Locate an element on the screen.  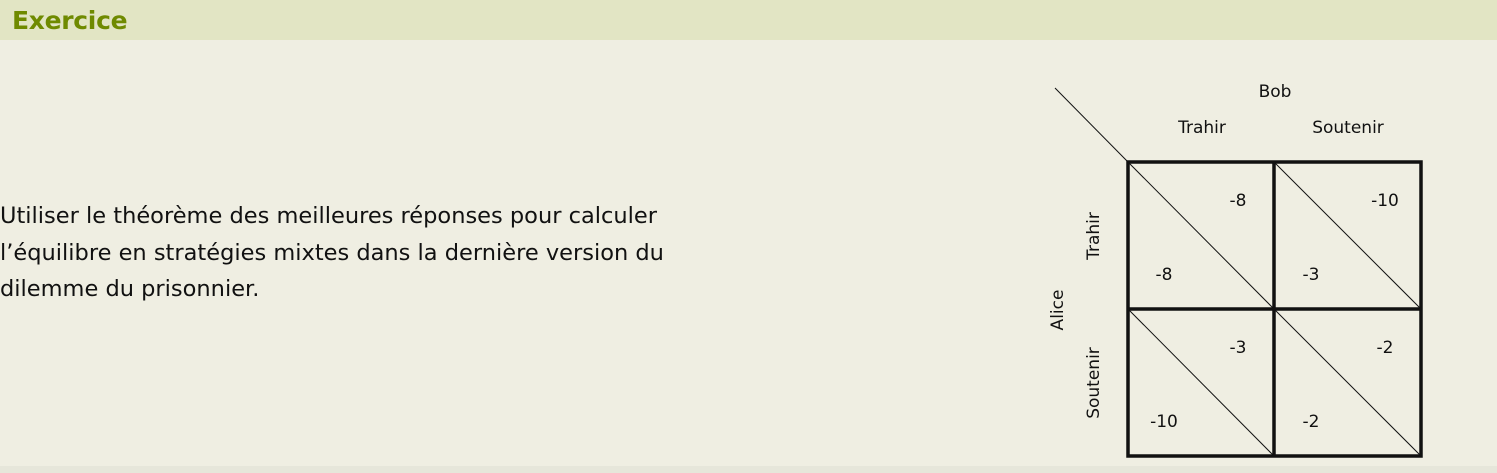
corner-diagonal is located at coordinates (1091, 125).